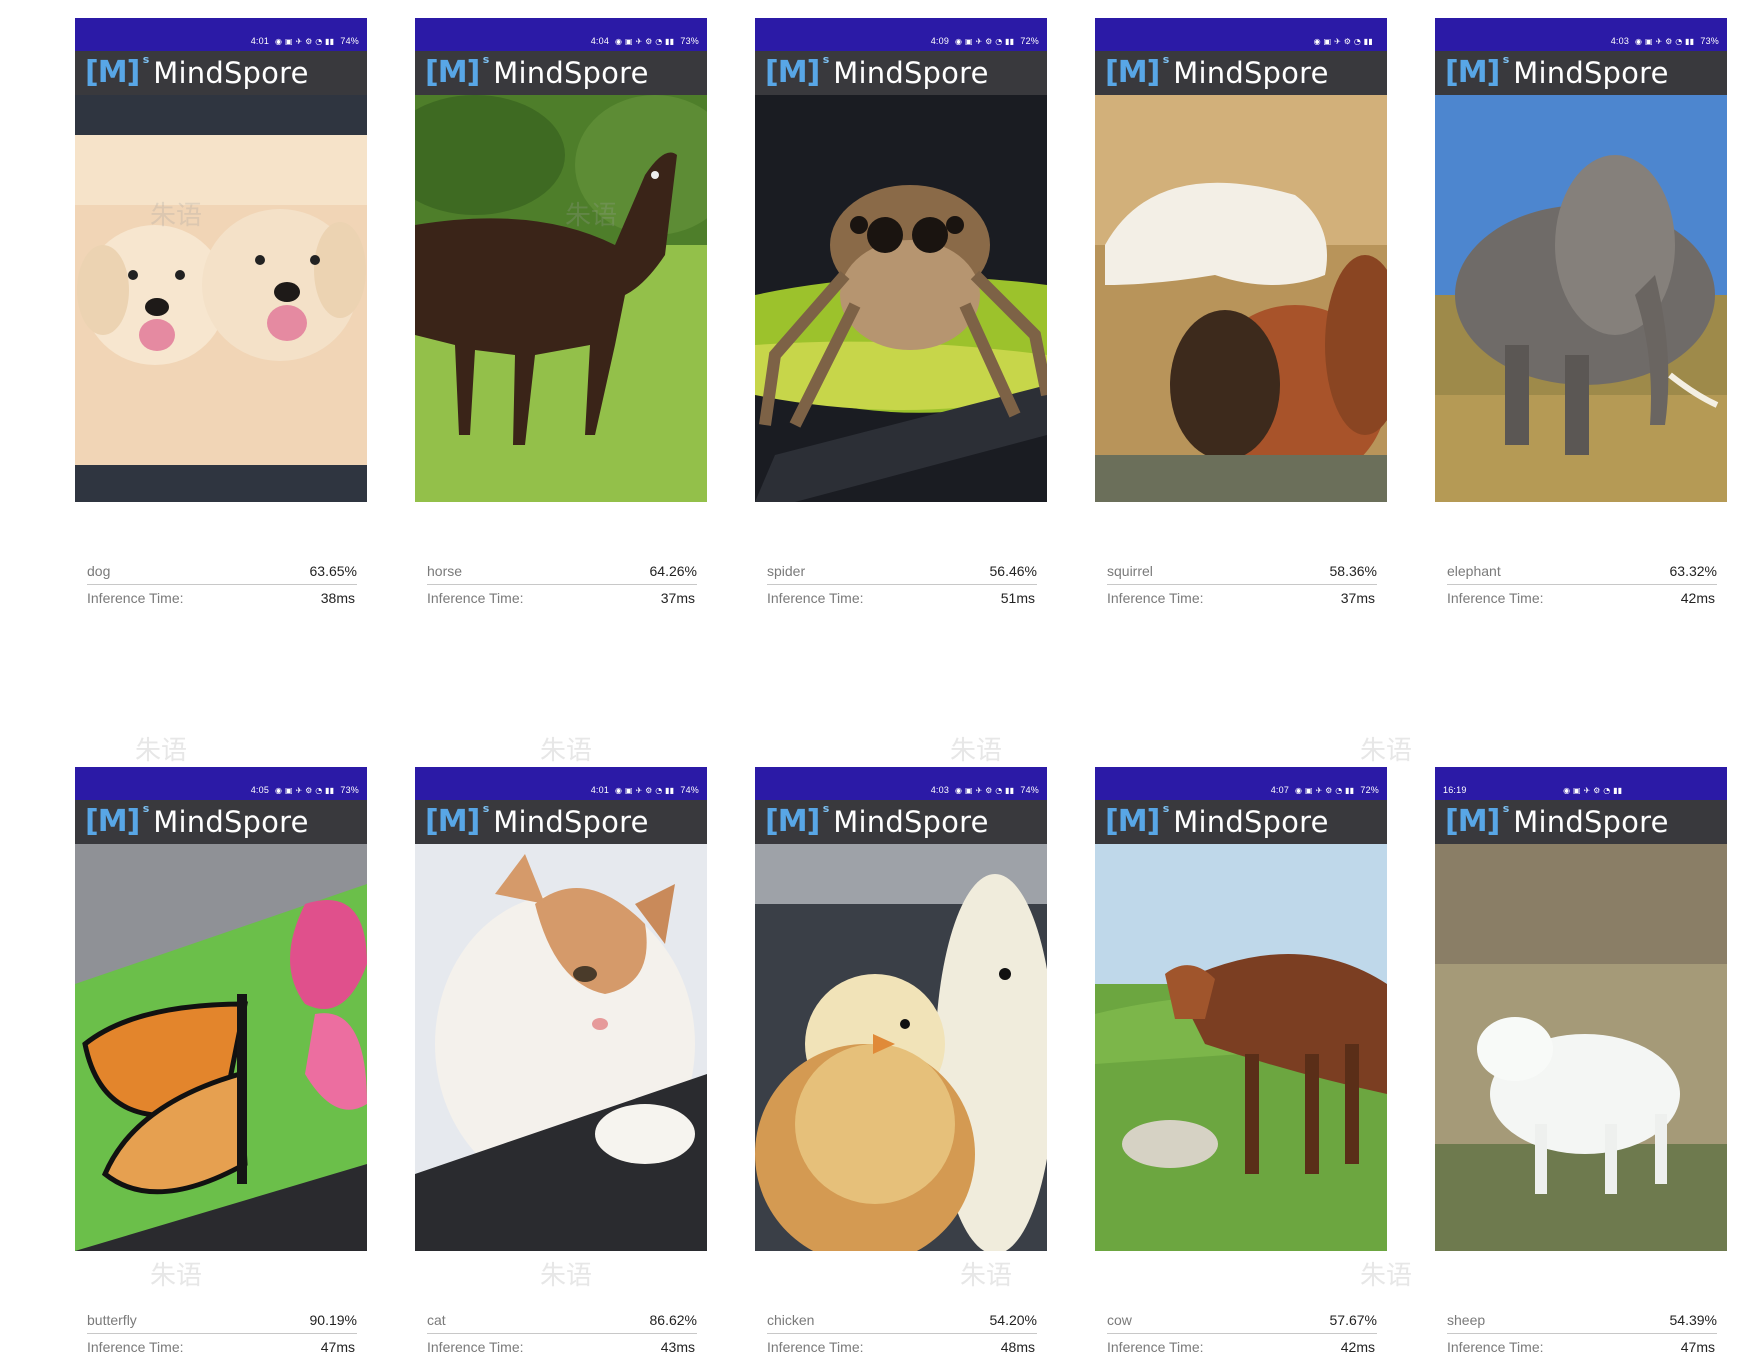 The image size is (1758, 1368). Describe the element at coordinates (1242, 571) in the screenshot. I see `result-row: squirrel 58.36%` at that location.